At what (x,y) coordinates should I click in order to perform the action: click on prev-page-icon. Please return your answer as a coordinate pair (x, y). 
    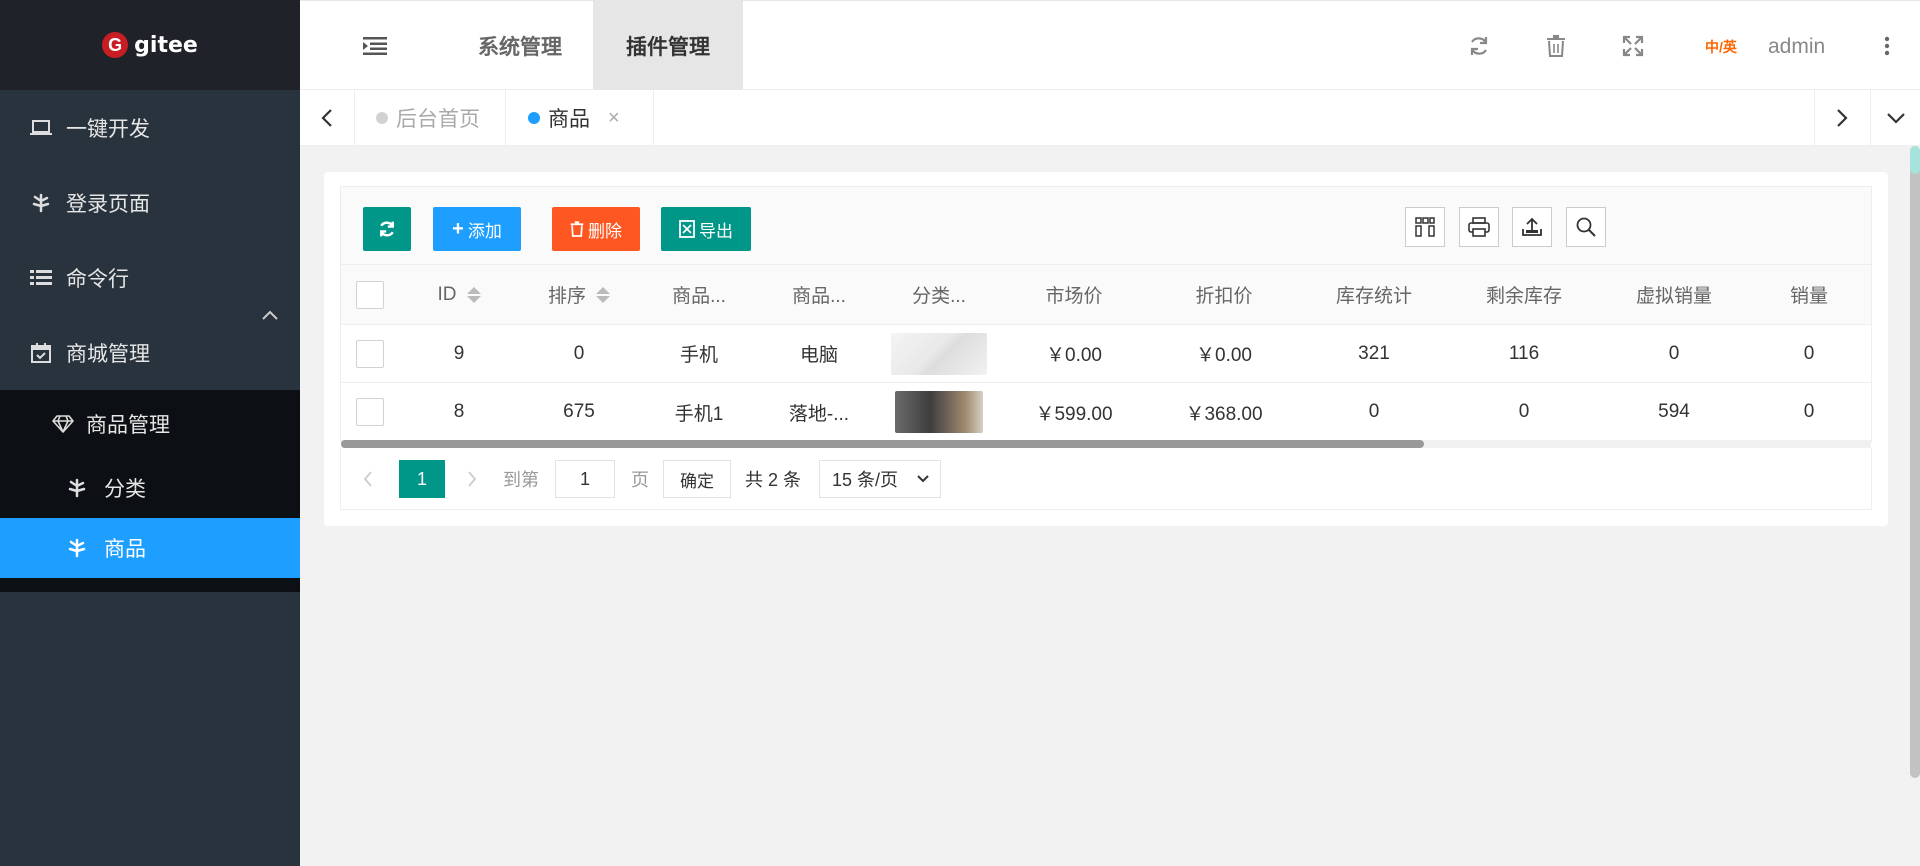
    Looking at the image, I should click on (368, 479).